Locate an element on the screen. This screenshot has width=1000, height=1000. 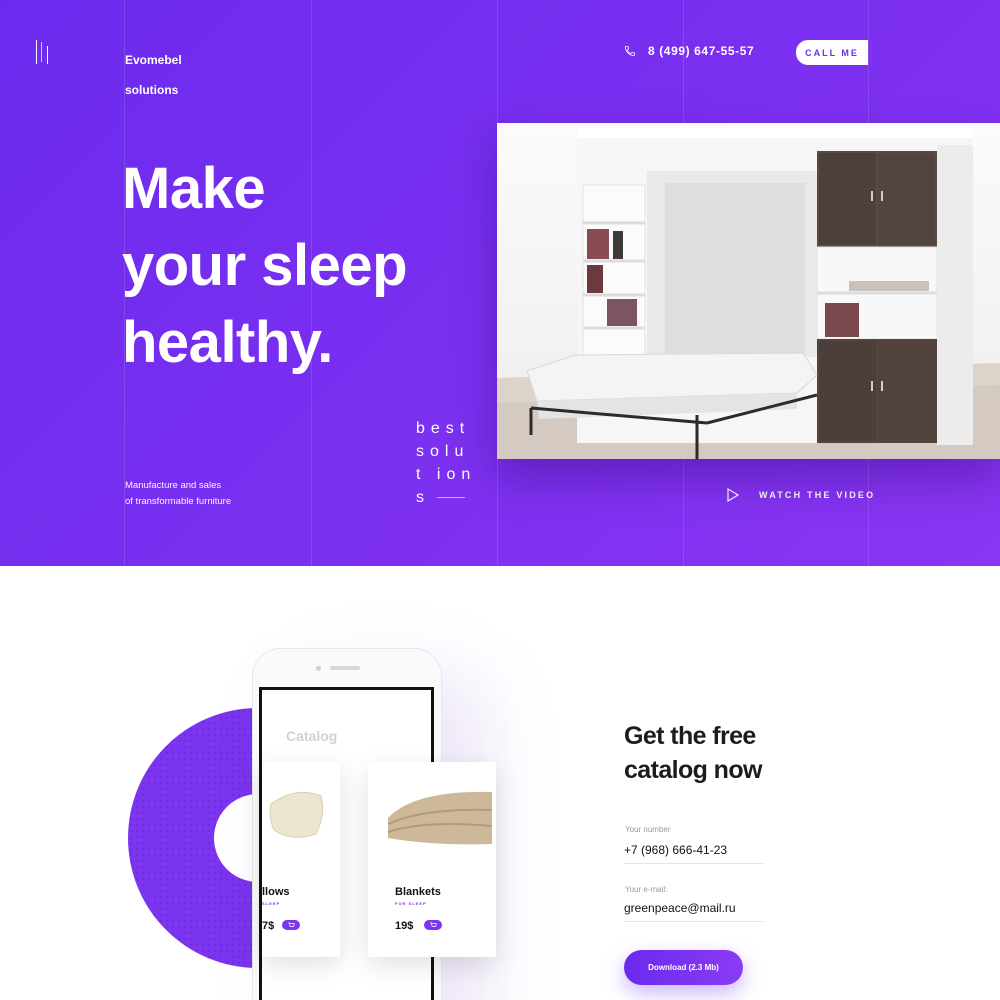
card-subtitle-blankets: FOR SLEEP is located at coordinates (411, 903).